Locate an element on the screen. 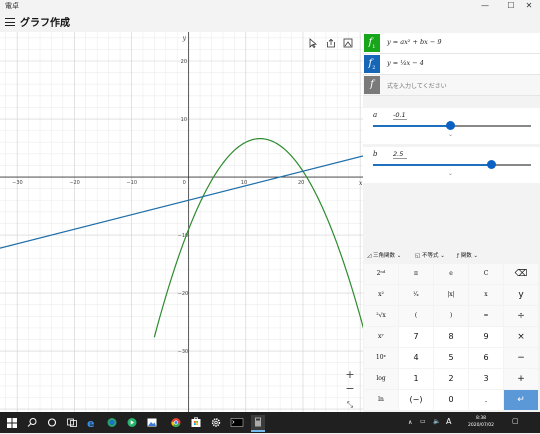 This screenshot has width=540, height=434. trace-pointer-icon is located at coordinates (315, 45).